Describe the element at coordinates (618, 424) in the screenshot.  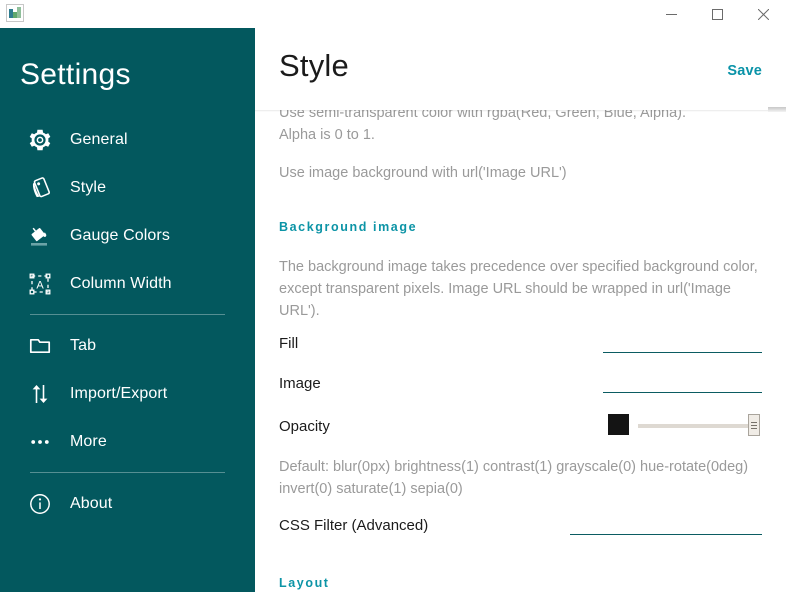
I see `opacity-color-swatch` at that location.